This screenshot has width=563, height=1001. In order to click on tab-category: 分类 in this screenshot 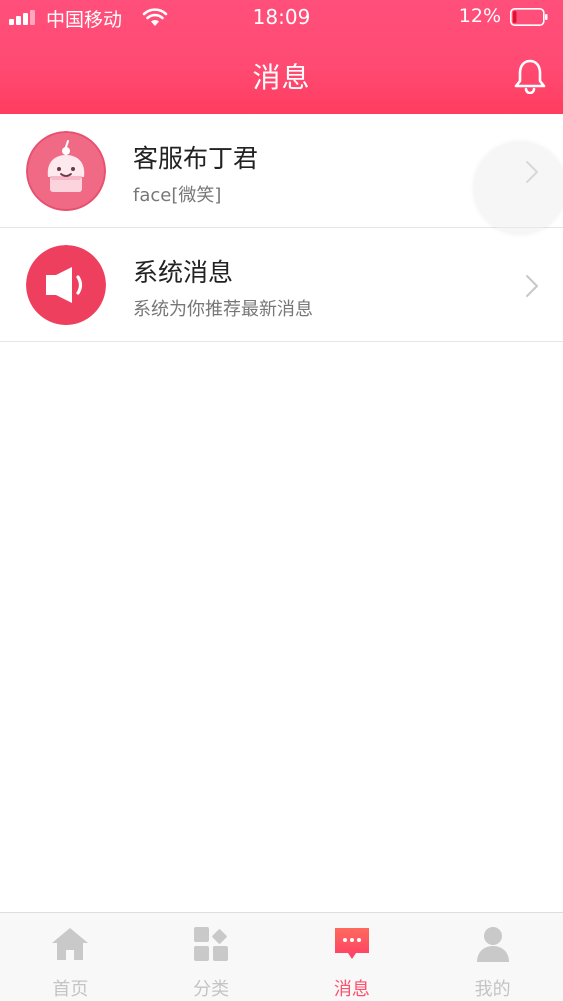, I will do `click(211, 957)`.